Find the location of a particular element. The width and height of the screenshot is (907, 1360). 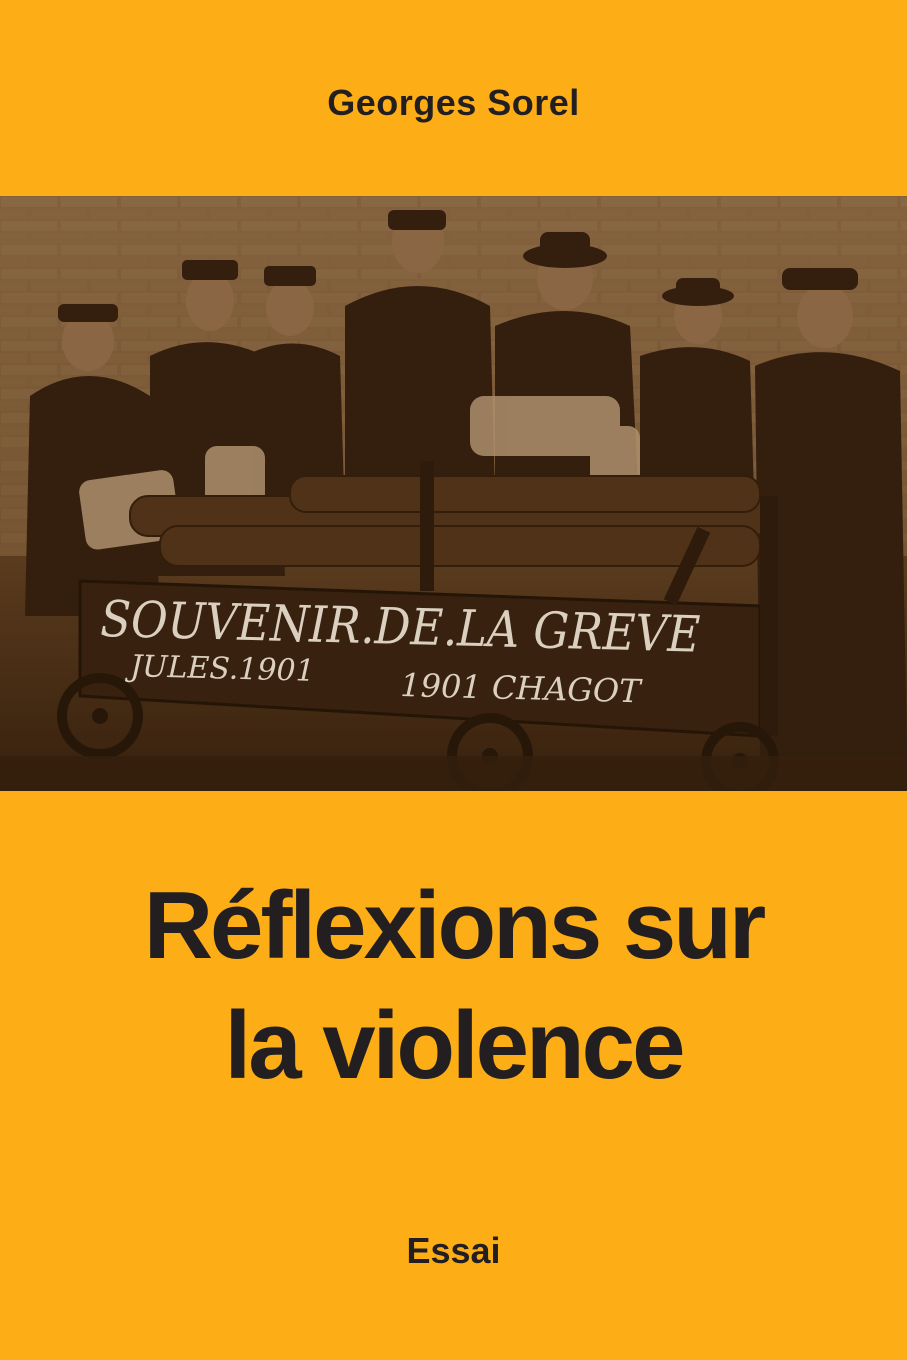

author-name: Georges Sorel is located at coordinates (453, 102).